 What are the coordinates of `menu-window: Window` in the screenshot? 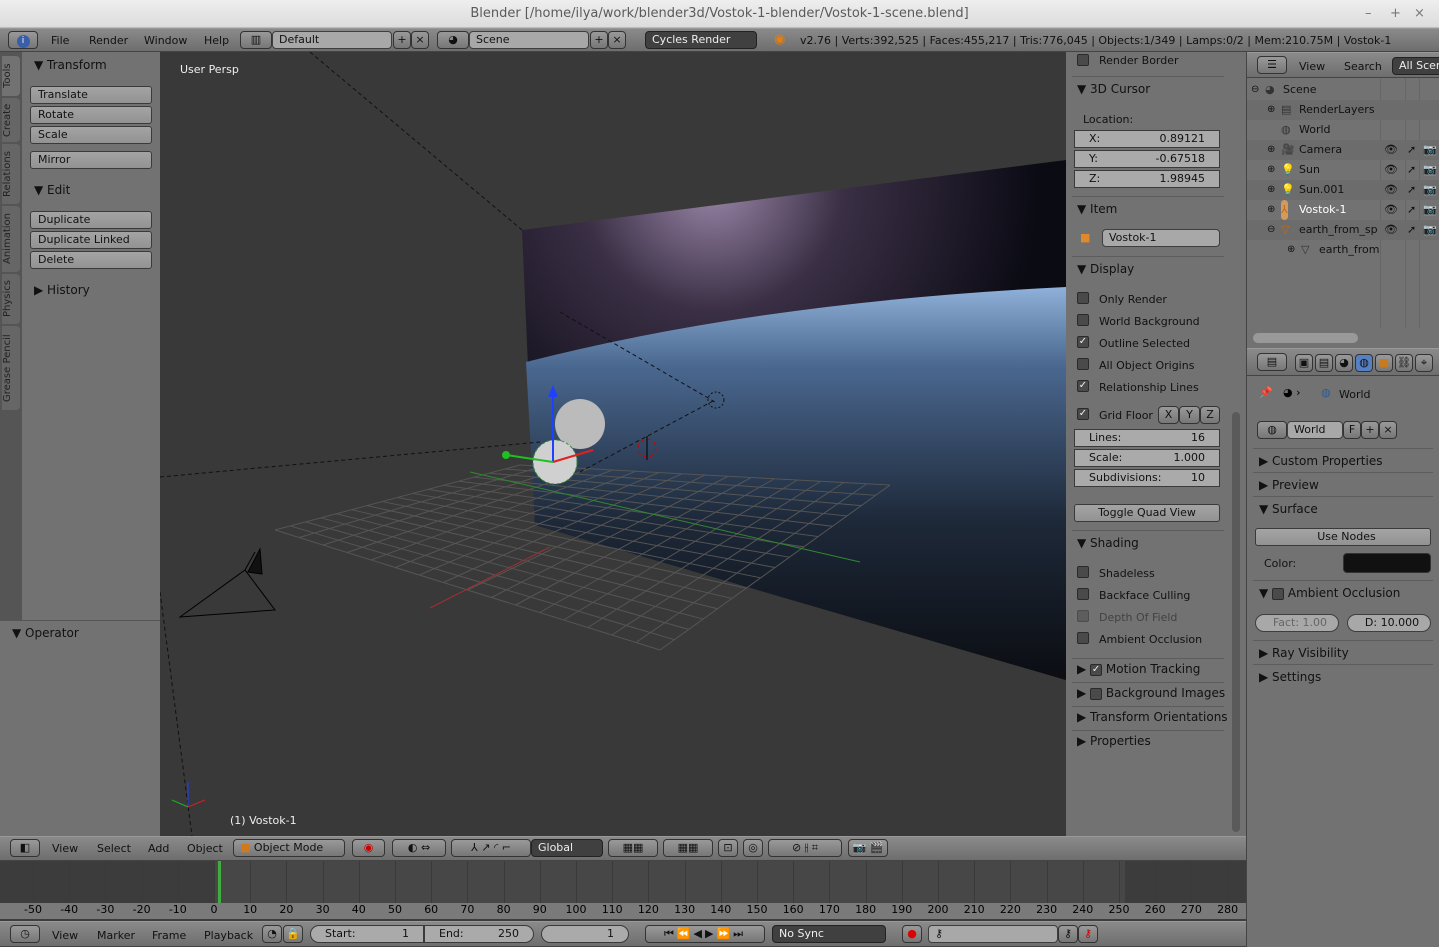 It's located at (165, 41).